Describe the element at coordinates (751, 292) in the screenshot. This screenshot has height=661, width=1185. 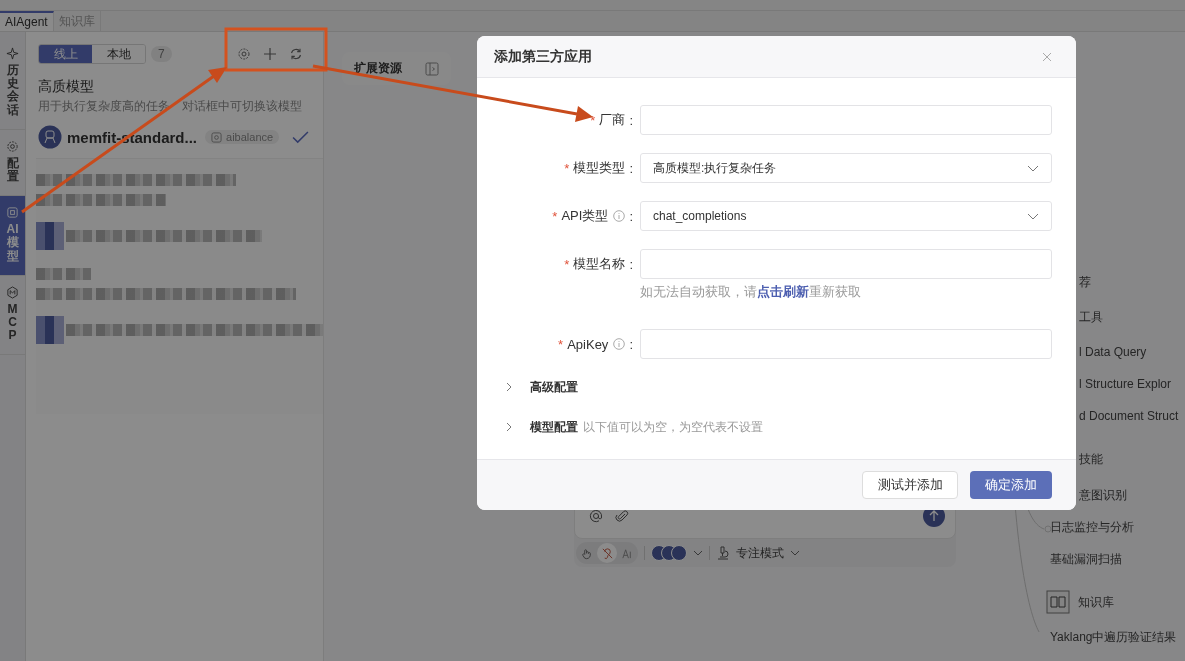
I see `field-hint: 如无法自动获取，请点击刷新重新获取` at that location.